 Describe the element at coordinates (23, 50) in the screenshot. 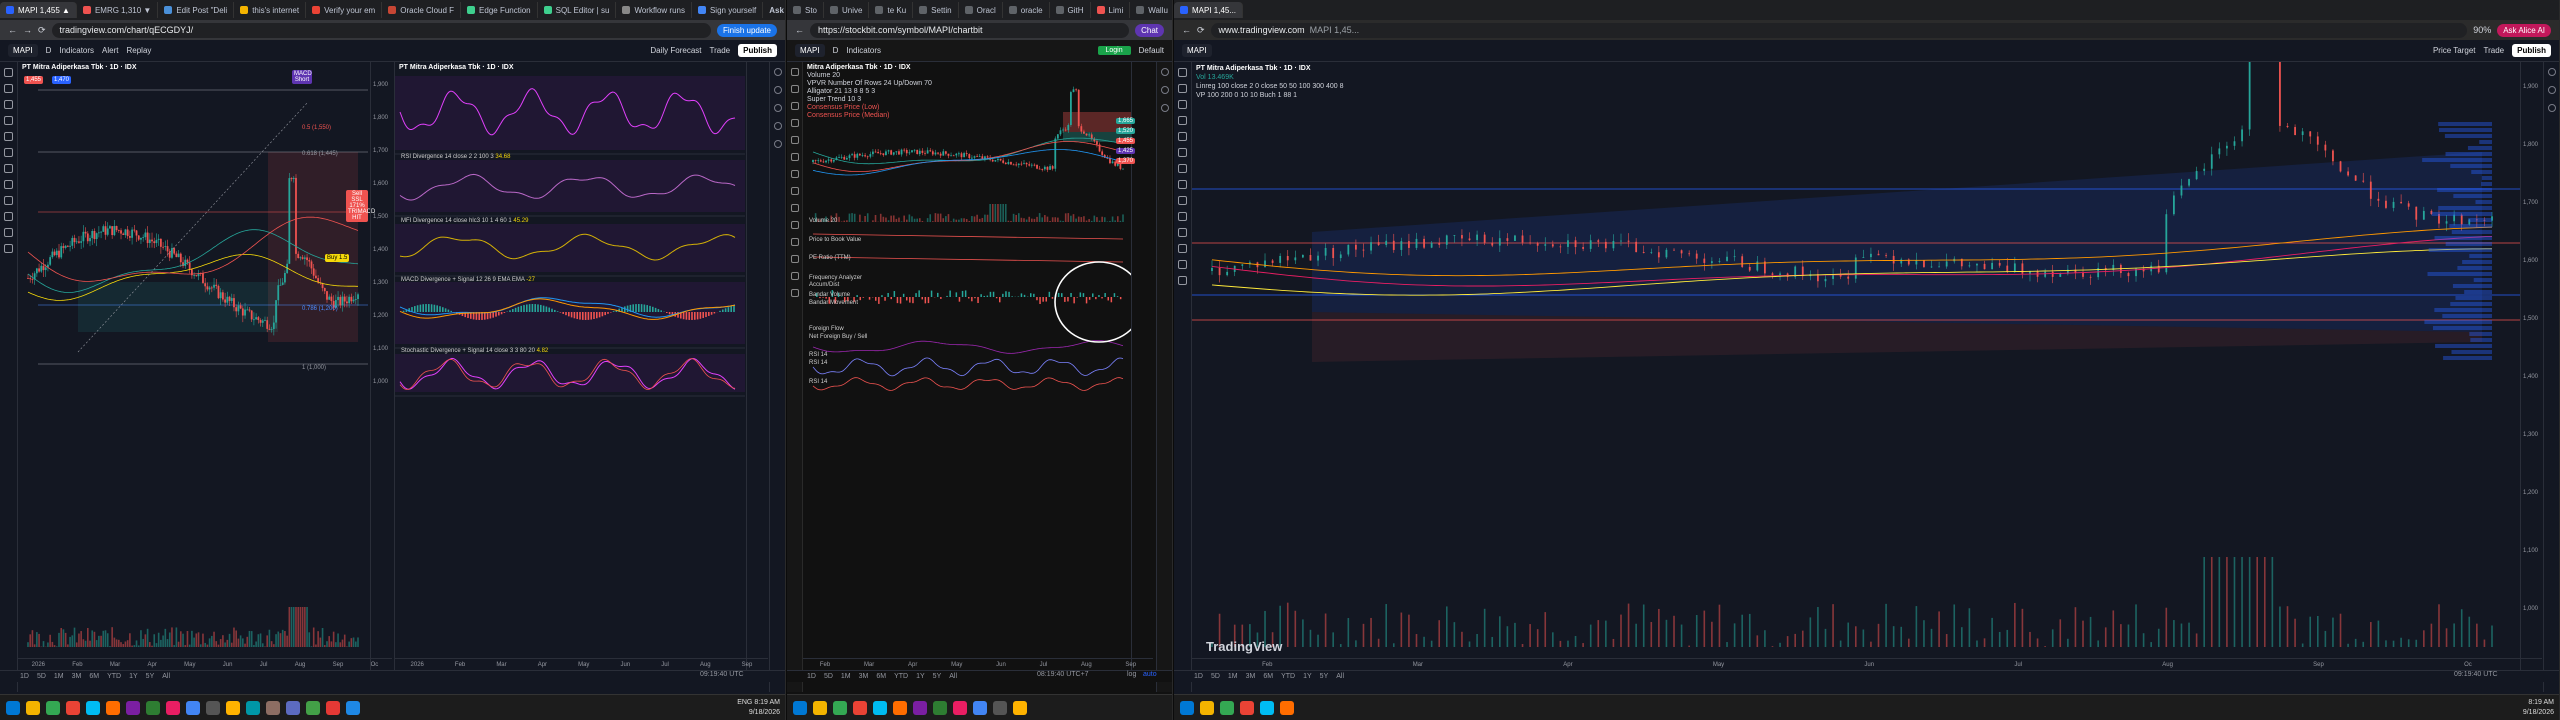

I see `symbol-search-button: MAPI` at that location.